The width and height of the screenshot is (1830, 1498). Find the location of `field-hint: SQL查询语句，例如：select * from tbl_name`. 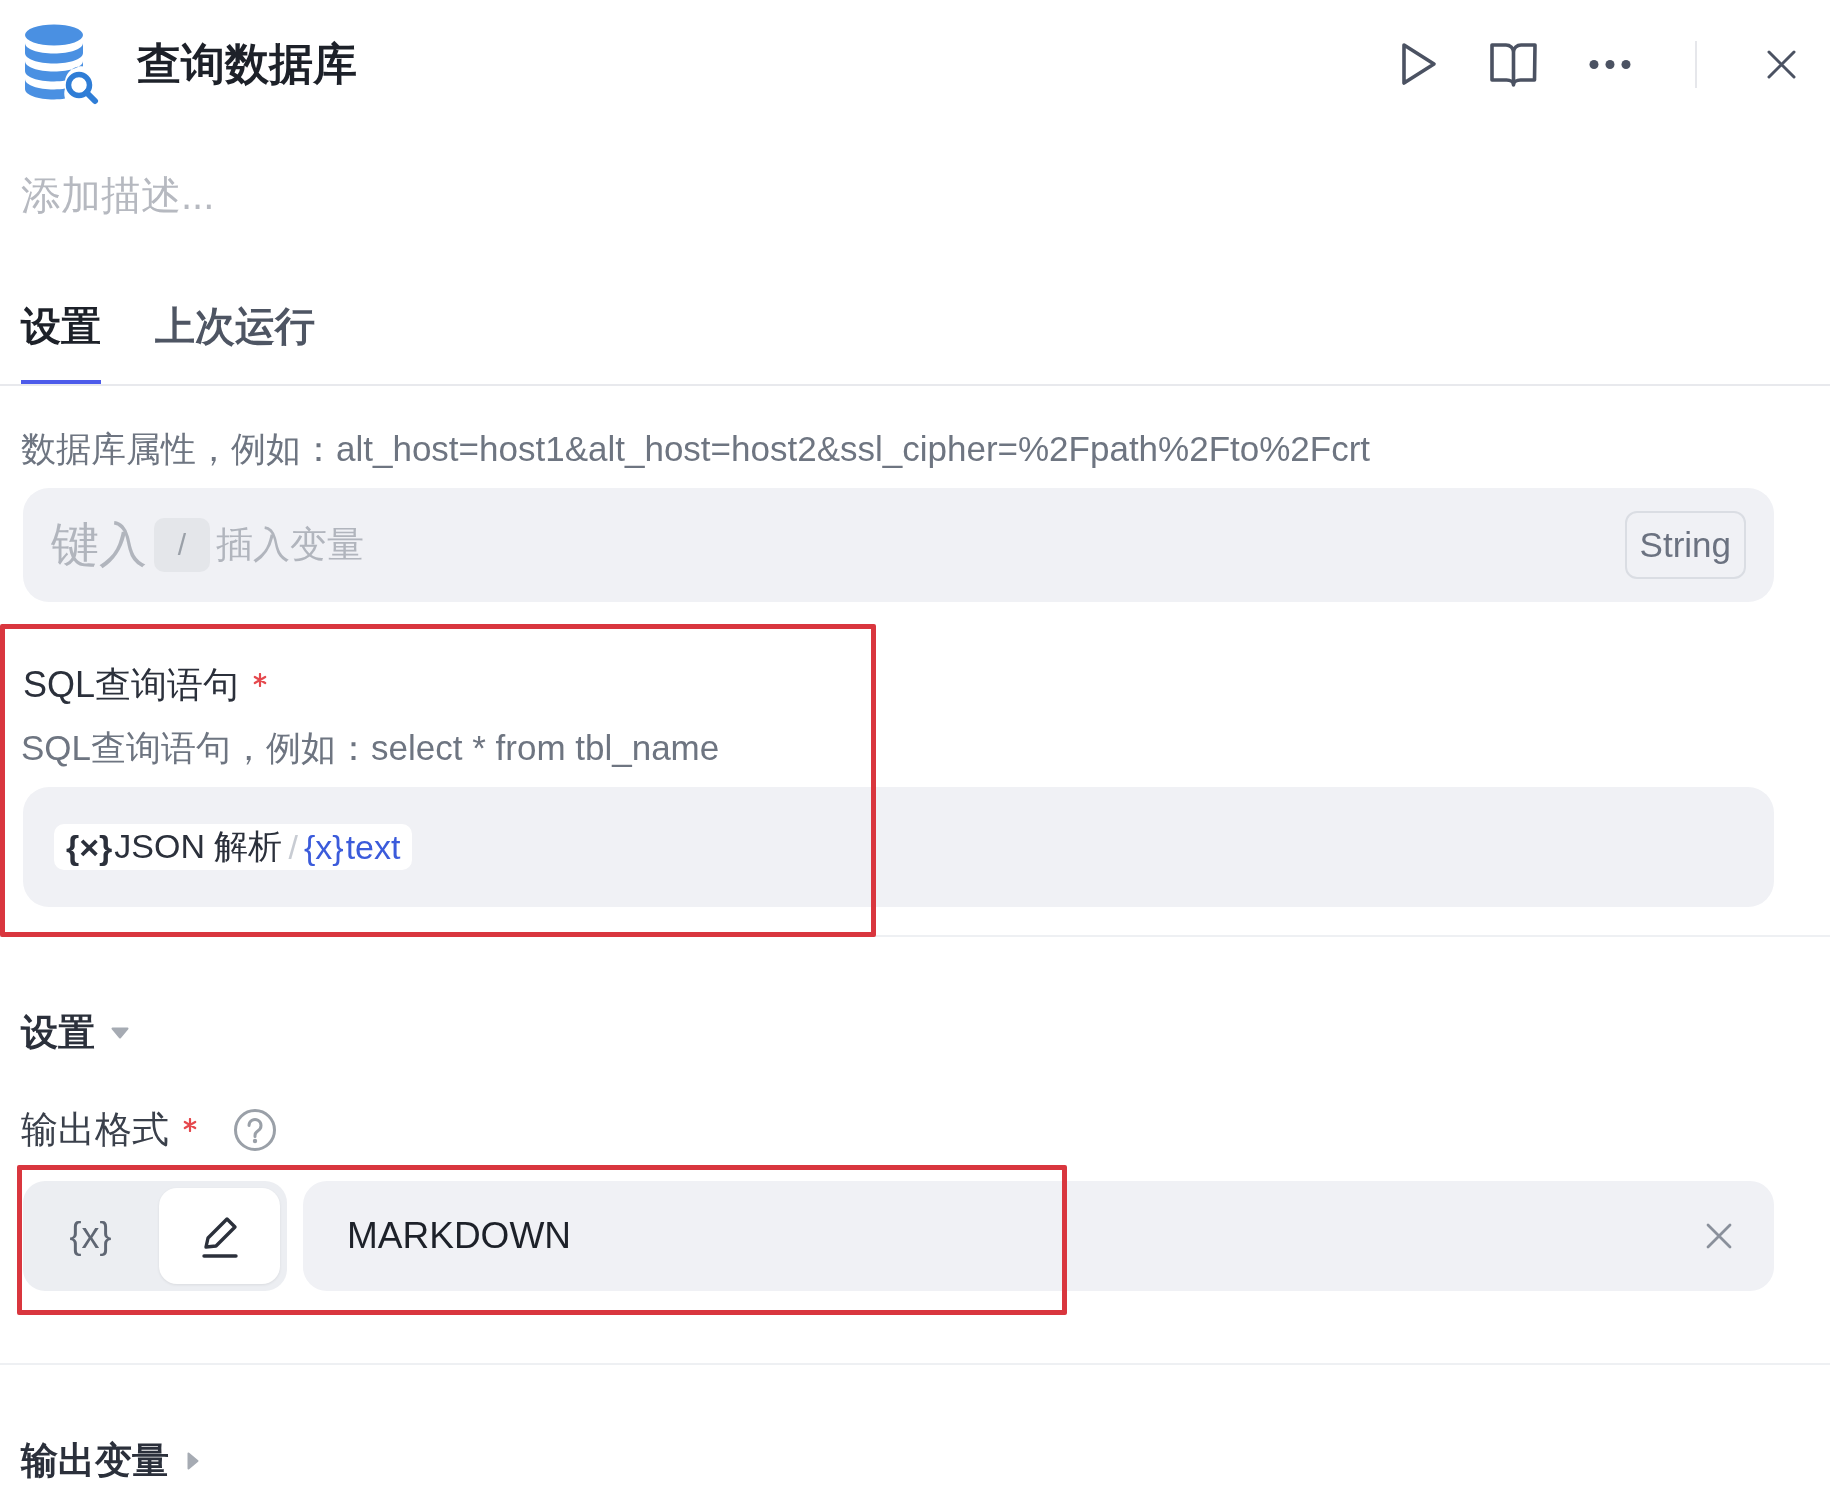

field-hint: SQL查询语句，例如：select * from tbl_name is located at coordinates (371, 748).